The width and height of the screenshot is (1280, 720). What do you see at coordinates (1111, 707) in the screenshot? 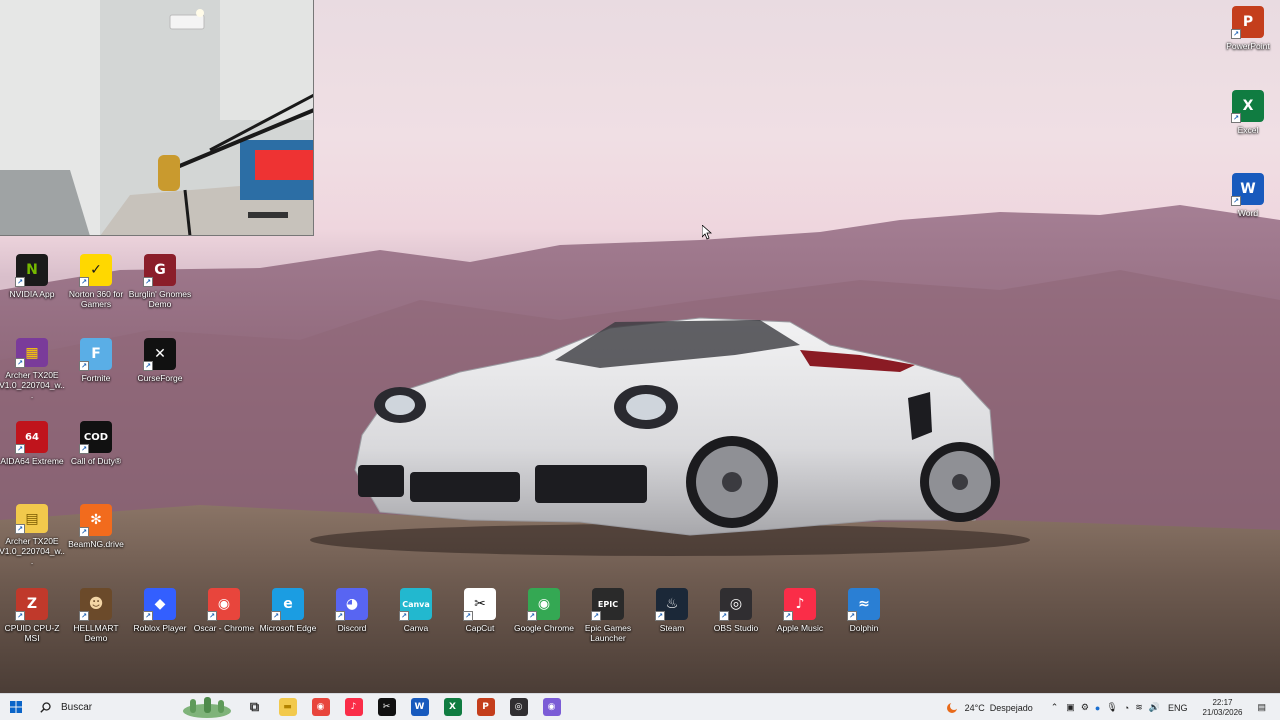
I see `microphone-icon: 🎙` at bounding box center [1111, 707].